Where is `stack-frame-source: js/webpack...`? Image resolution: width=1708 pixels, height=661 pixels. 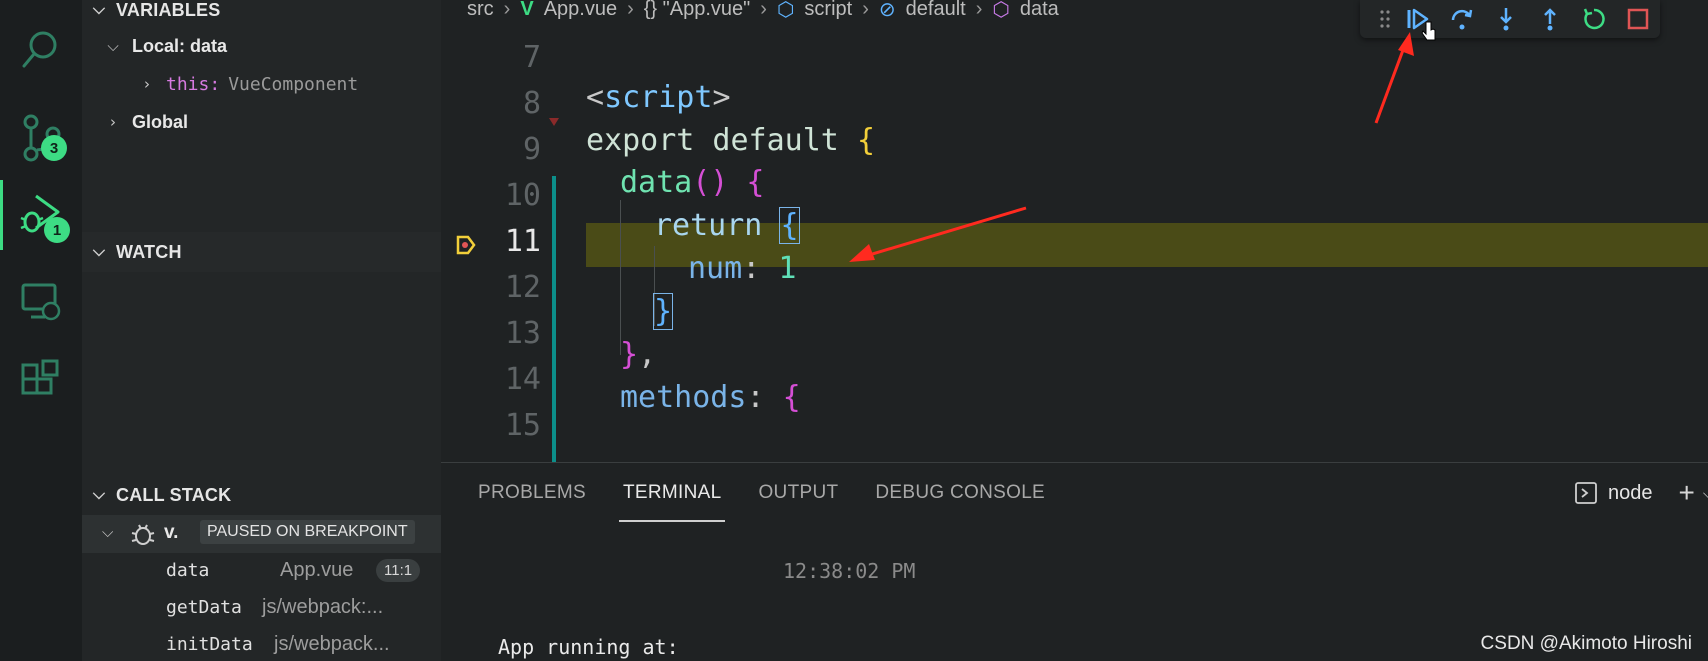
stack-frame-source: js/webpack... is located at coordinates (332, 643).